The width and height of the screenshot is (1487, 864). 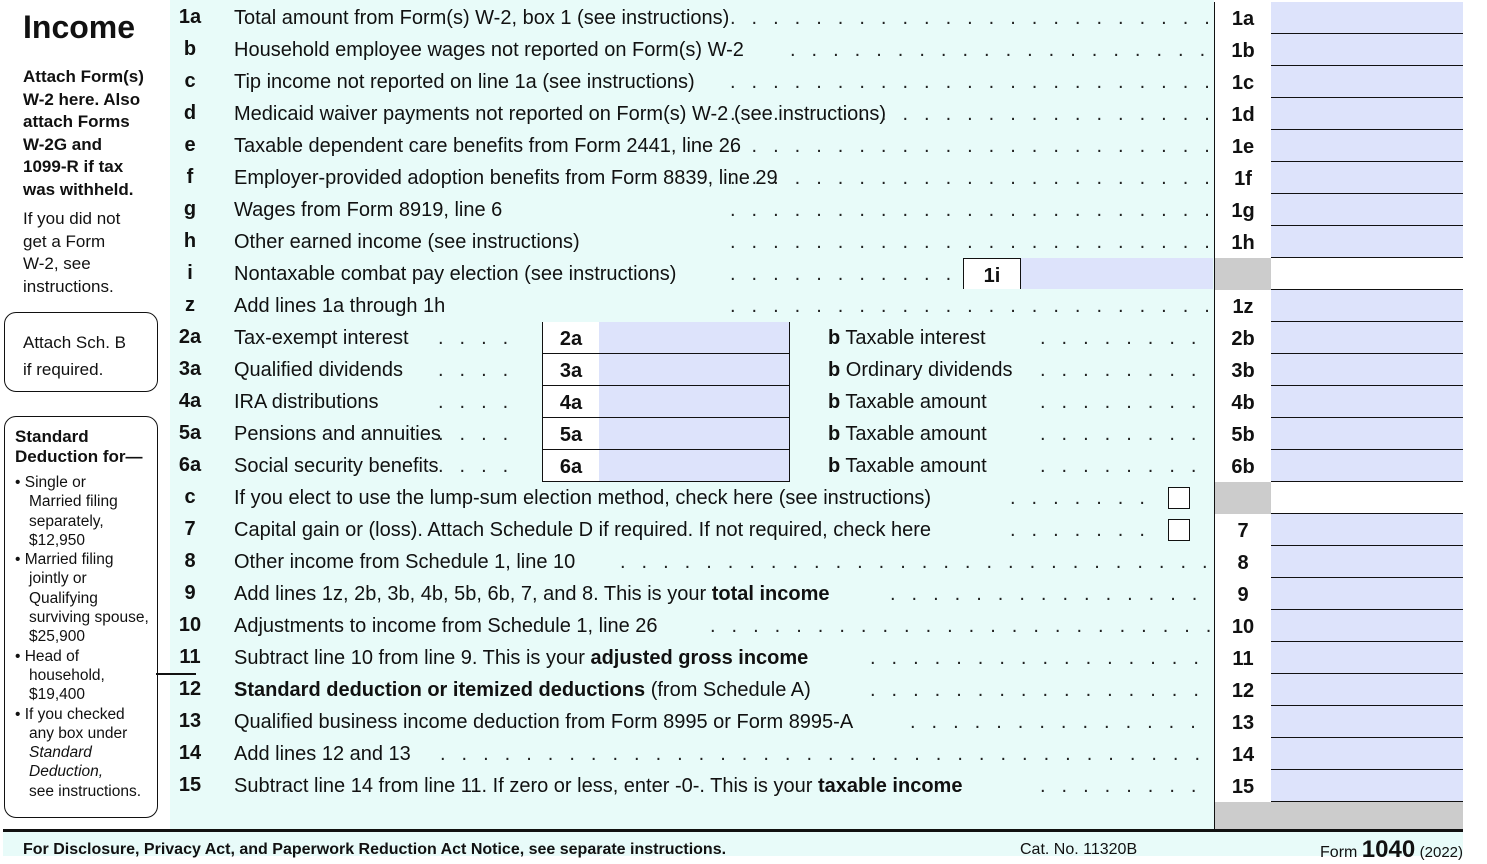 What do you see at coordinates (58, 579) in the screenshot?
I see `std-bullet-line: jointly or` at bounding box center [58, 579].